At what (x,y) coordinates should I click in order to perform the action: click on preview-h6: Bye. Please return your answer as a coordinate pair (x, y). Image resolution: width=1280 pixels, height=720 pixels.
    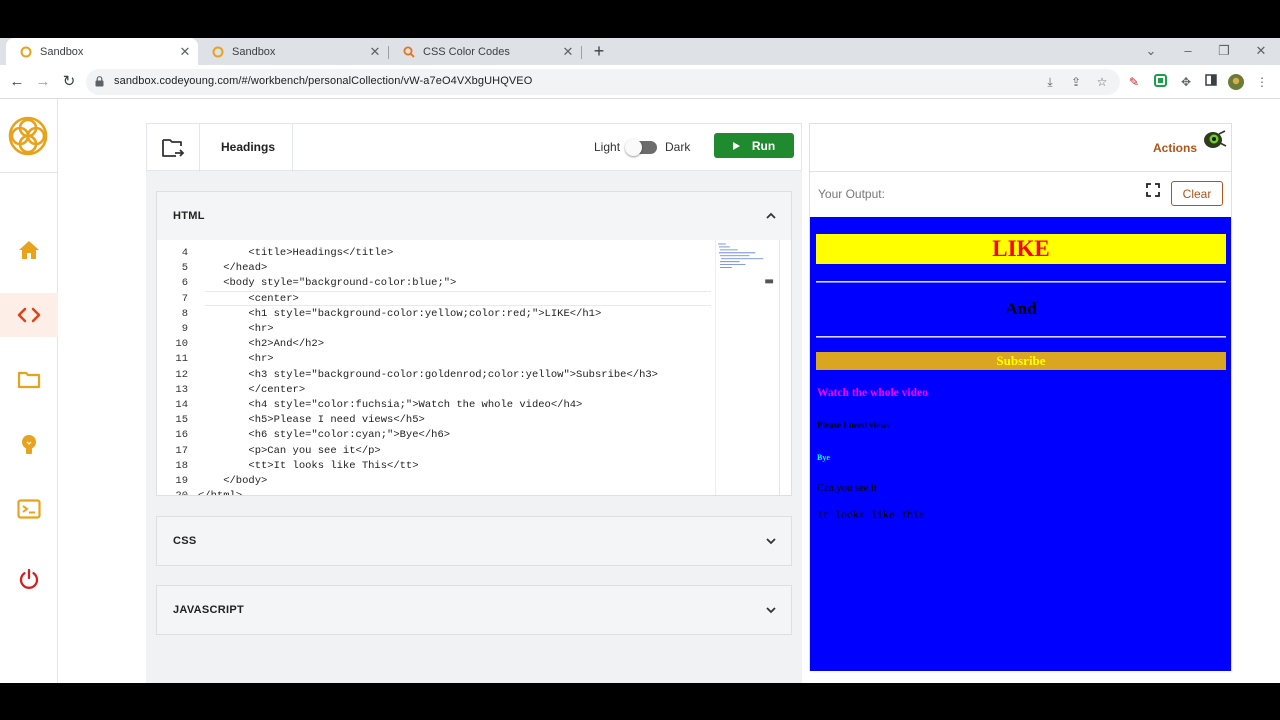
    Looking at the image, I should click on (823, 457).